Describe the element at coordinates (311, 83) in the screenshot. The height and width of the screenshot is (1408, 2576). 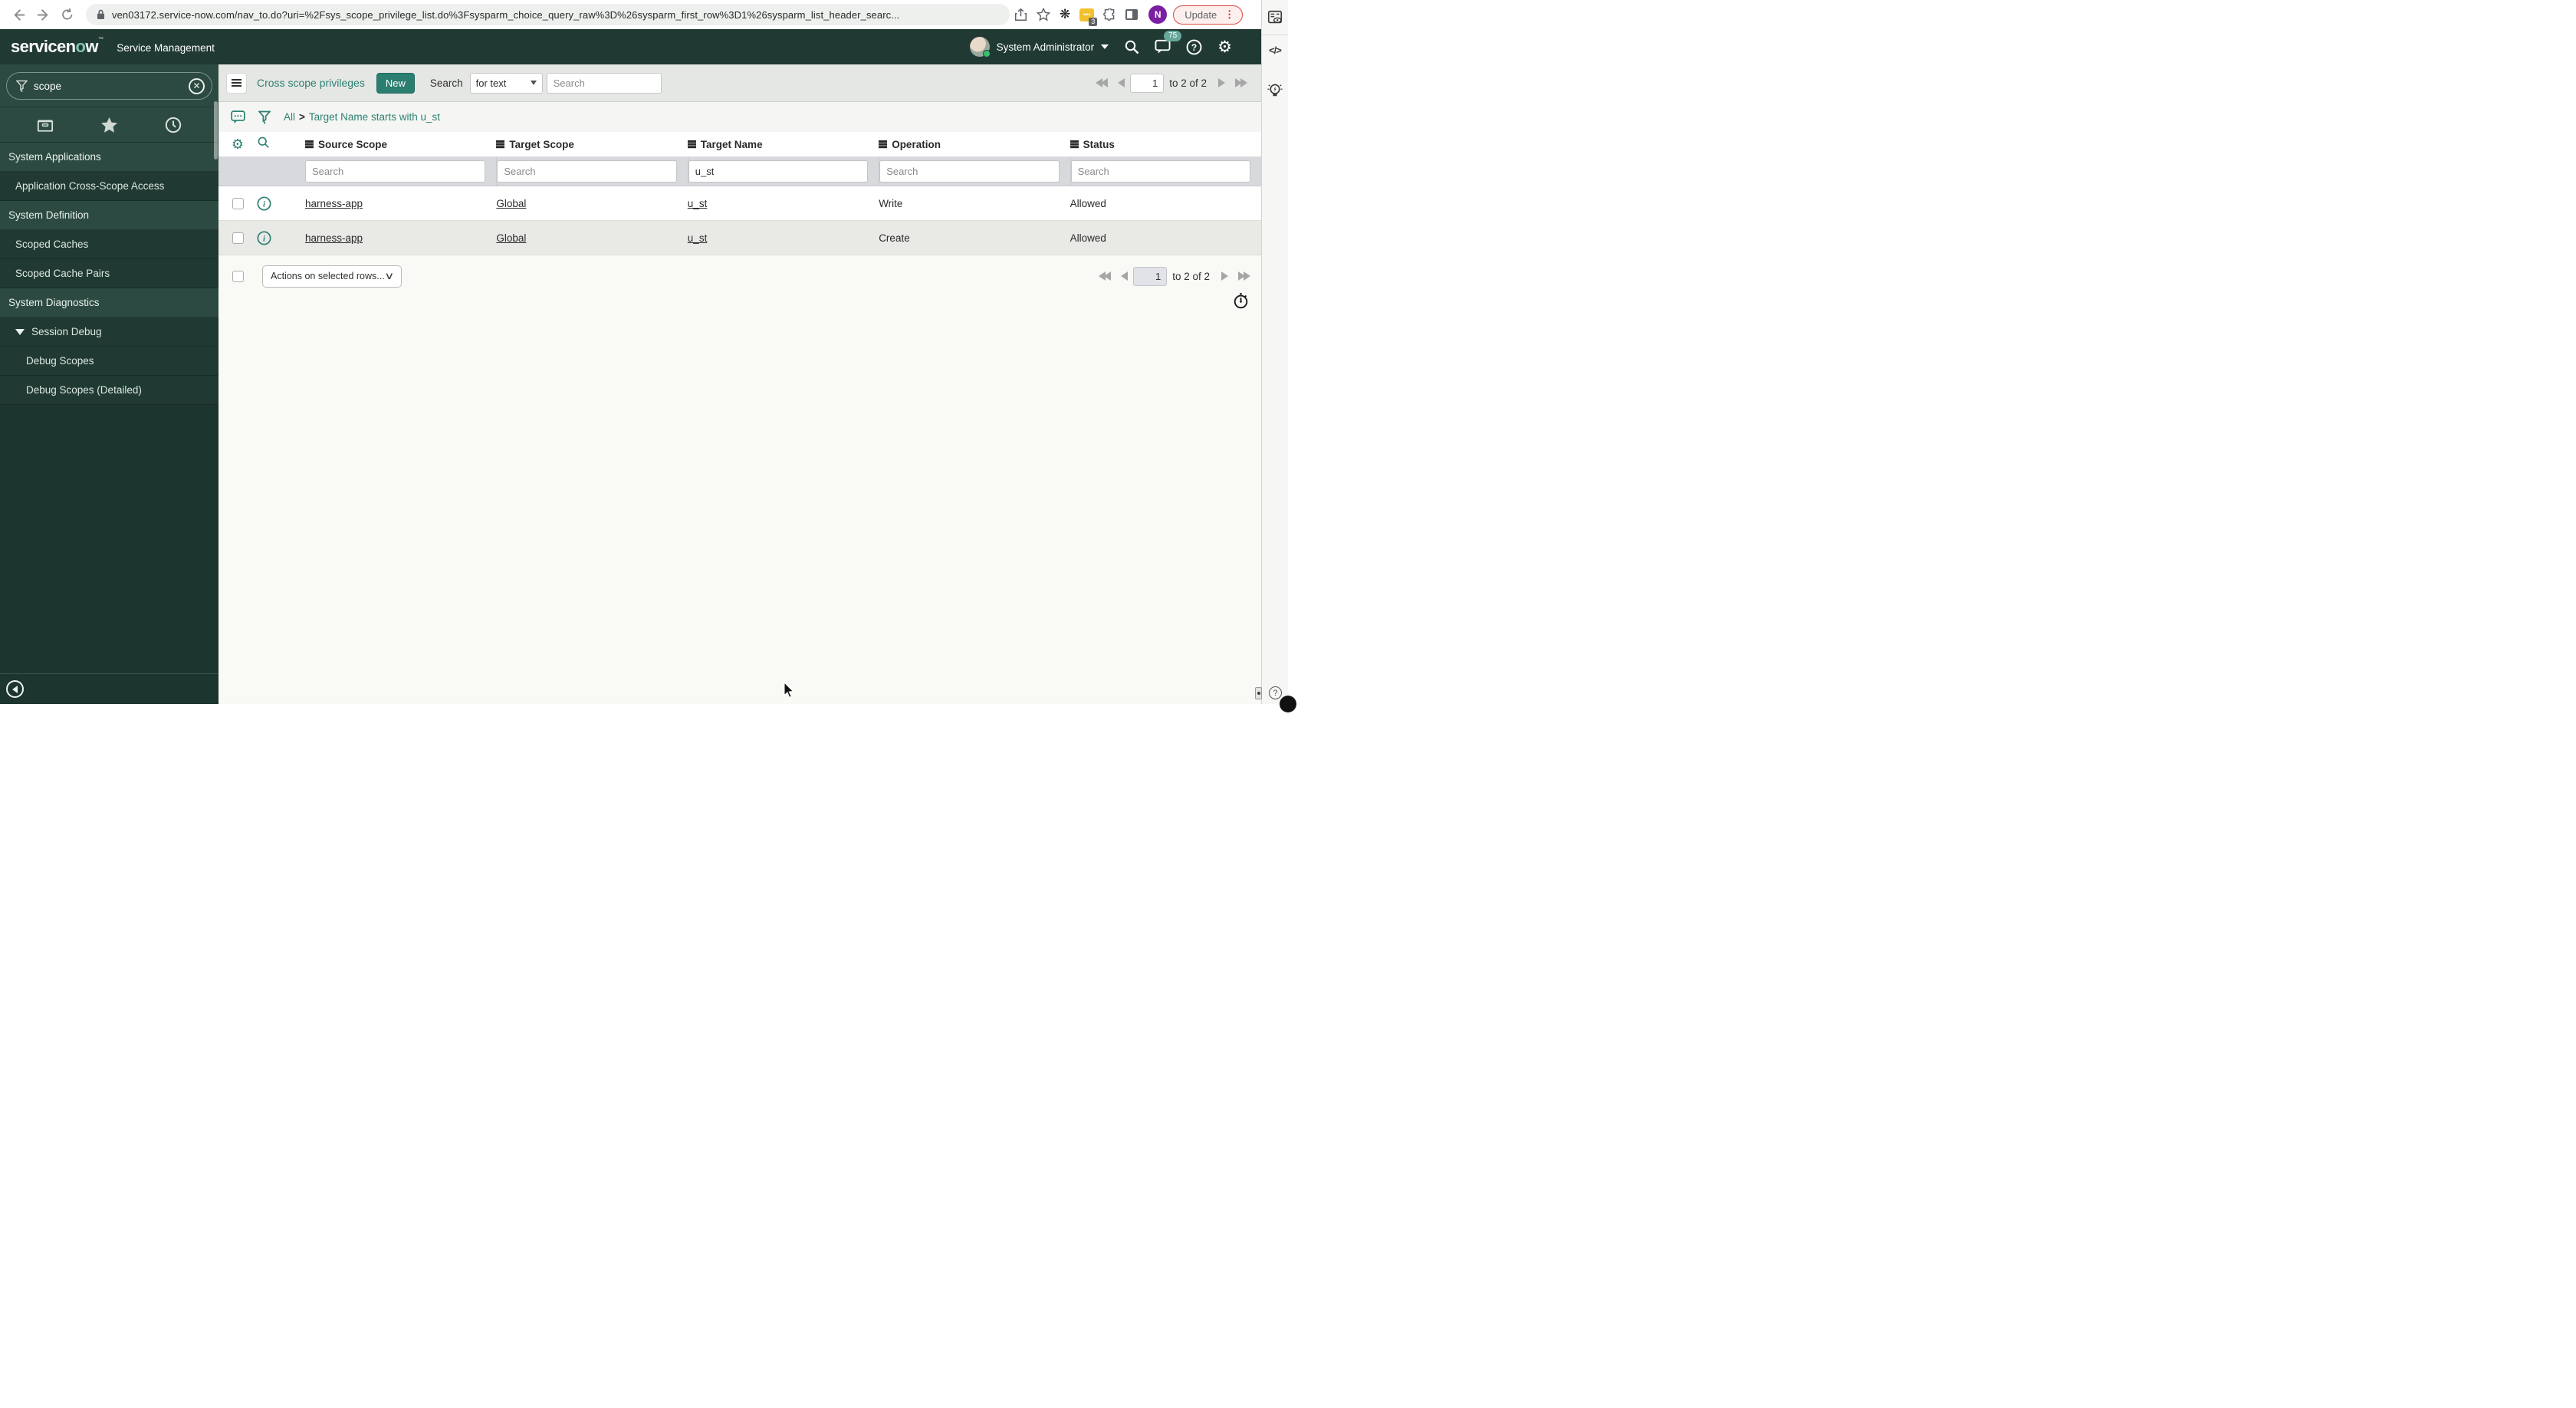
I see `list-title-link: Cross scope privileges` at that location.